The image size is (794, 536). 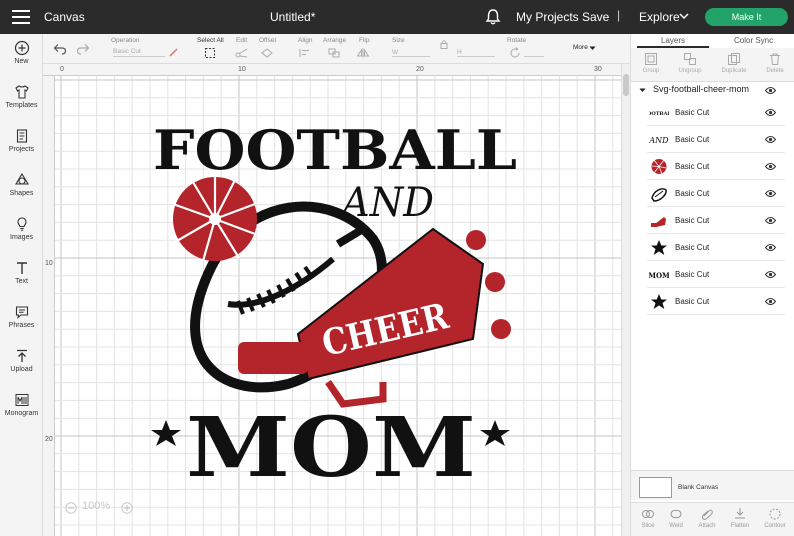 I want to click on select-all-icon, so click(x=210, y=53).